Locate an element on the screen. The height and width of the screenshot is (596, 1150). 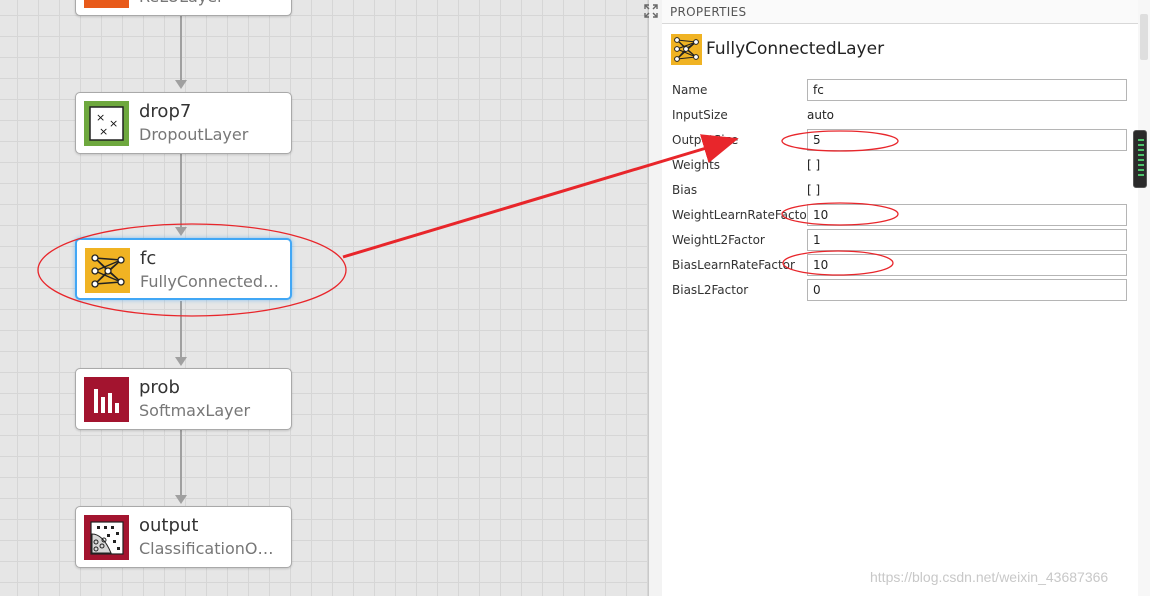
edge-prob-output is located at coordinates (181, 462).